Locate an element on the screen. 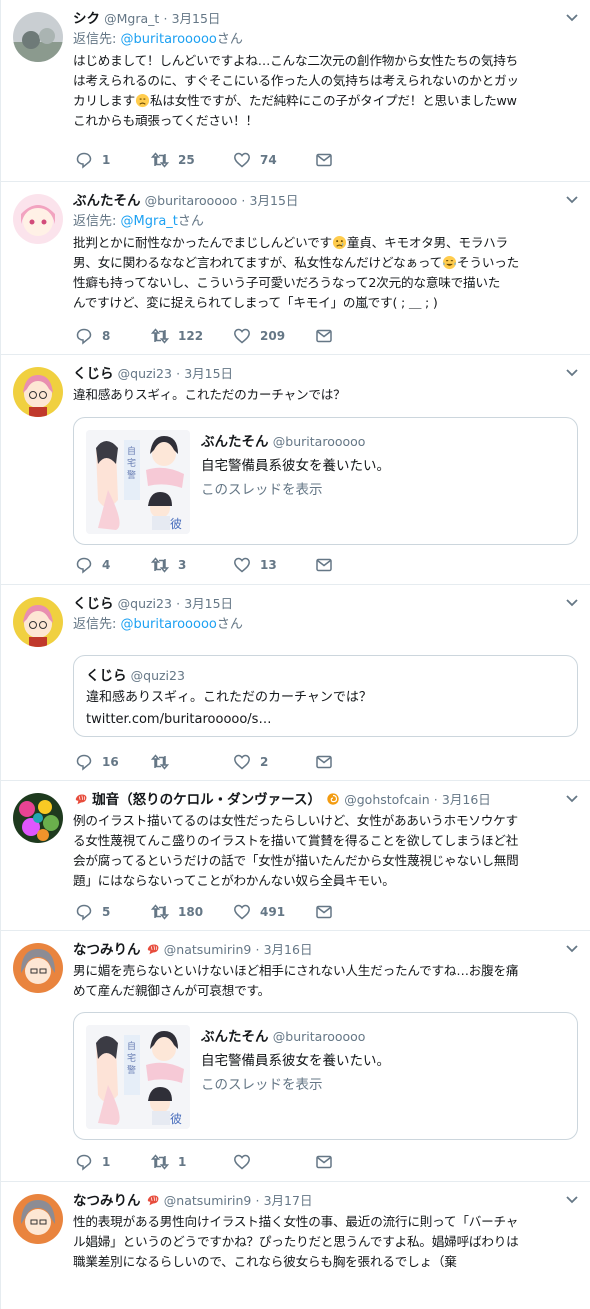 The height and width of the screenshot is (1309, 590). handle: @gohstofcain is located at coordinates (386, 799).